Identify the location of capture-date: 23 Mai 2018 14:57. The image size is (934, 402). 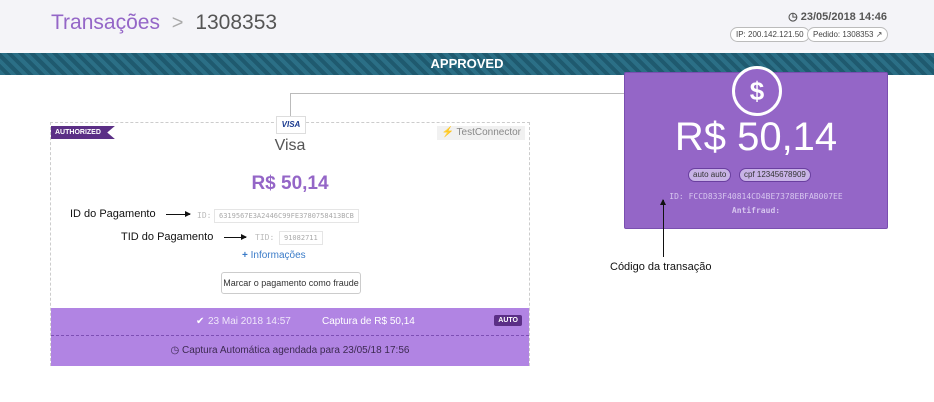
(249, 321).